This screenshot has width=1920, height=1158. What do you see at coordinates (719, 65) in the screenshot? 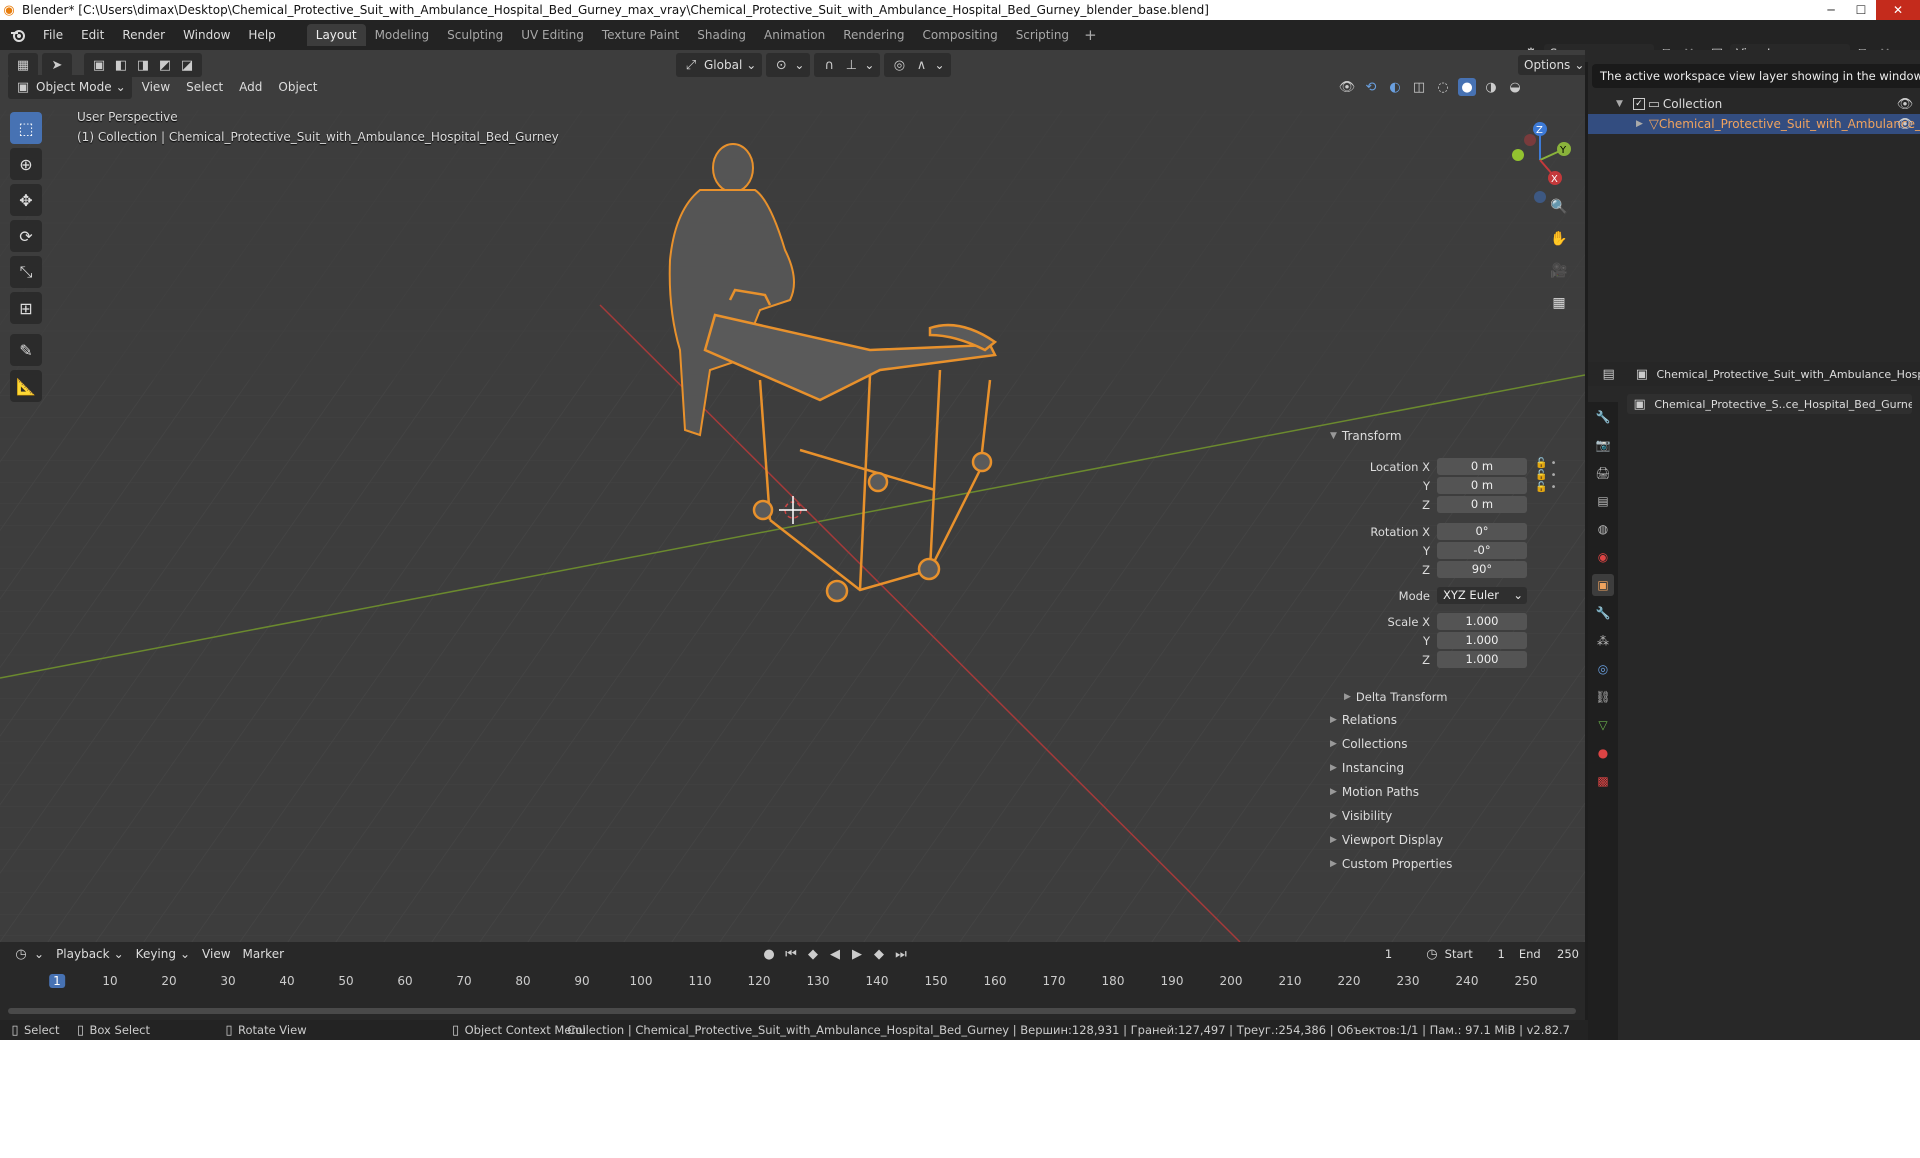
I see `transform-orientation-dropdown: ⤢ Global ⌄` at bounding box center [719, 65].